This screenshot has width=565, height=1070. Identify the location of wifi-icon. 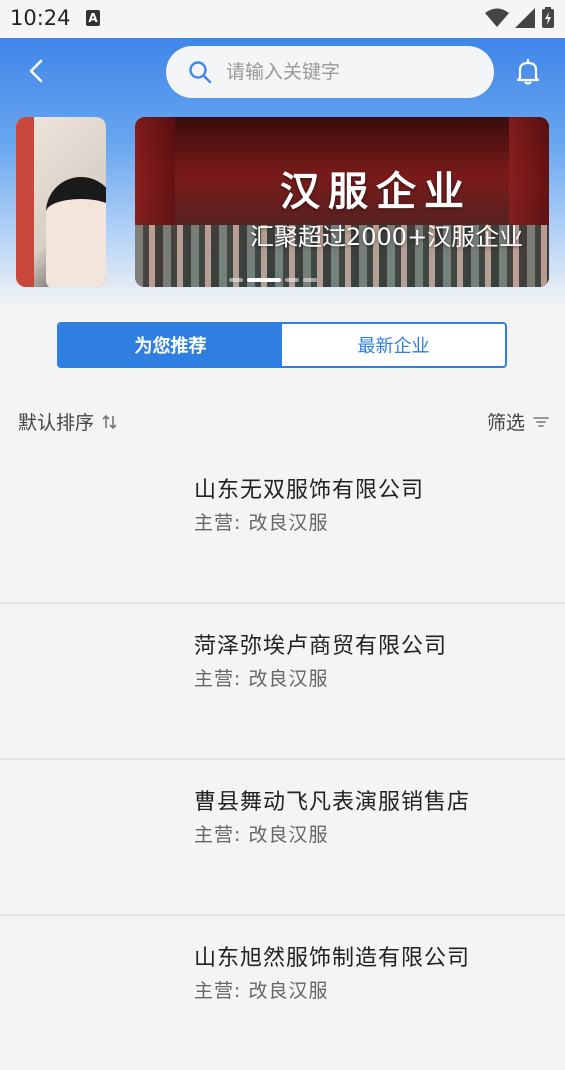
(497, 17).